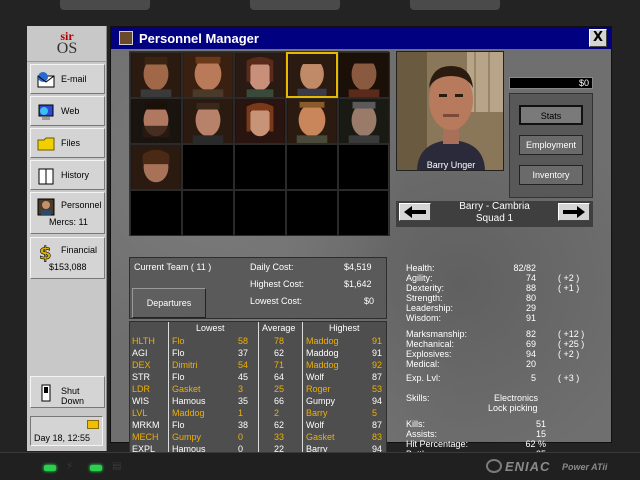  I want to click on attribute-row: Leadership: 29, so click(496, 308).